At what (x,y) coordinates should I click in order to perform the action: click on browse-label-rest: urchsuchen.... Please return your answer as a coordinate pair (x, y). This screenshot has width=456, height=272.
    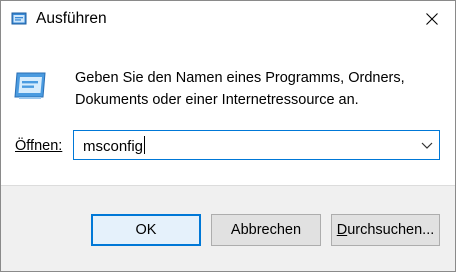
    Looking at the image, I should click on (391, 230).